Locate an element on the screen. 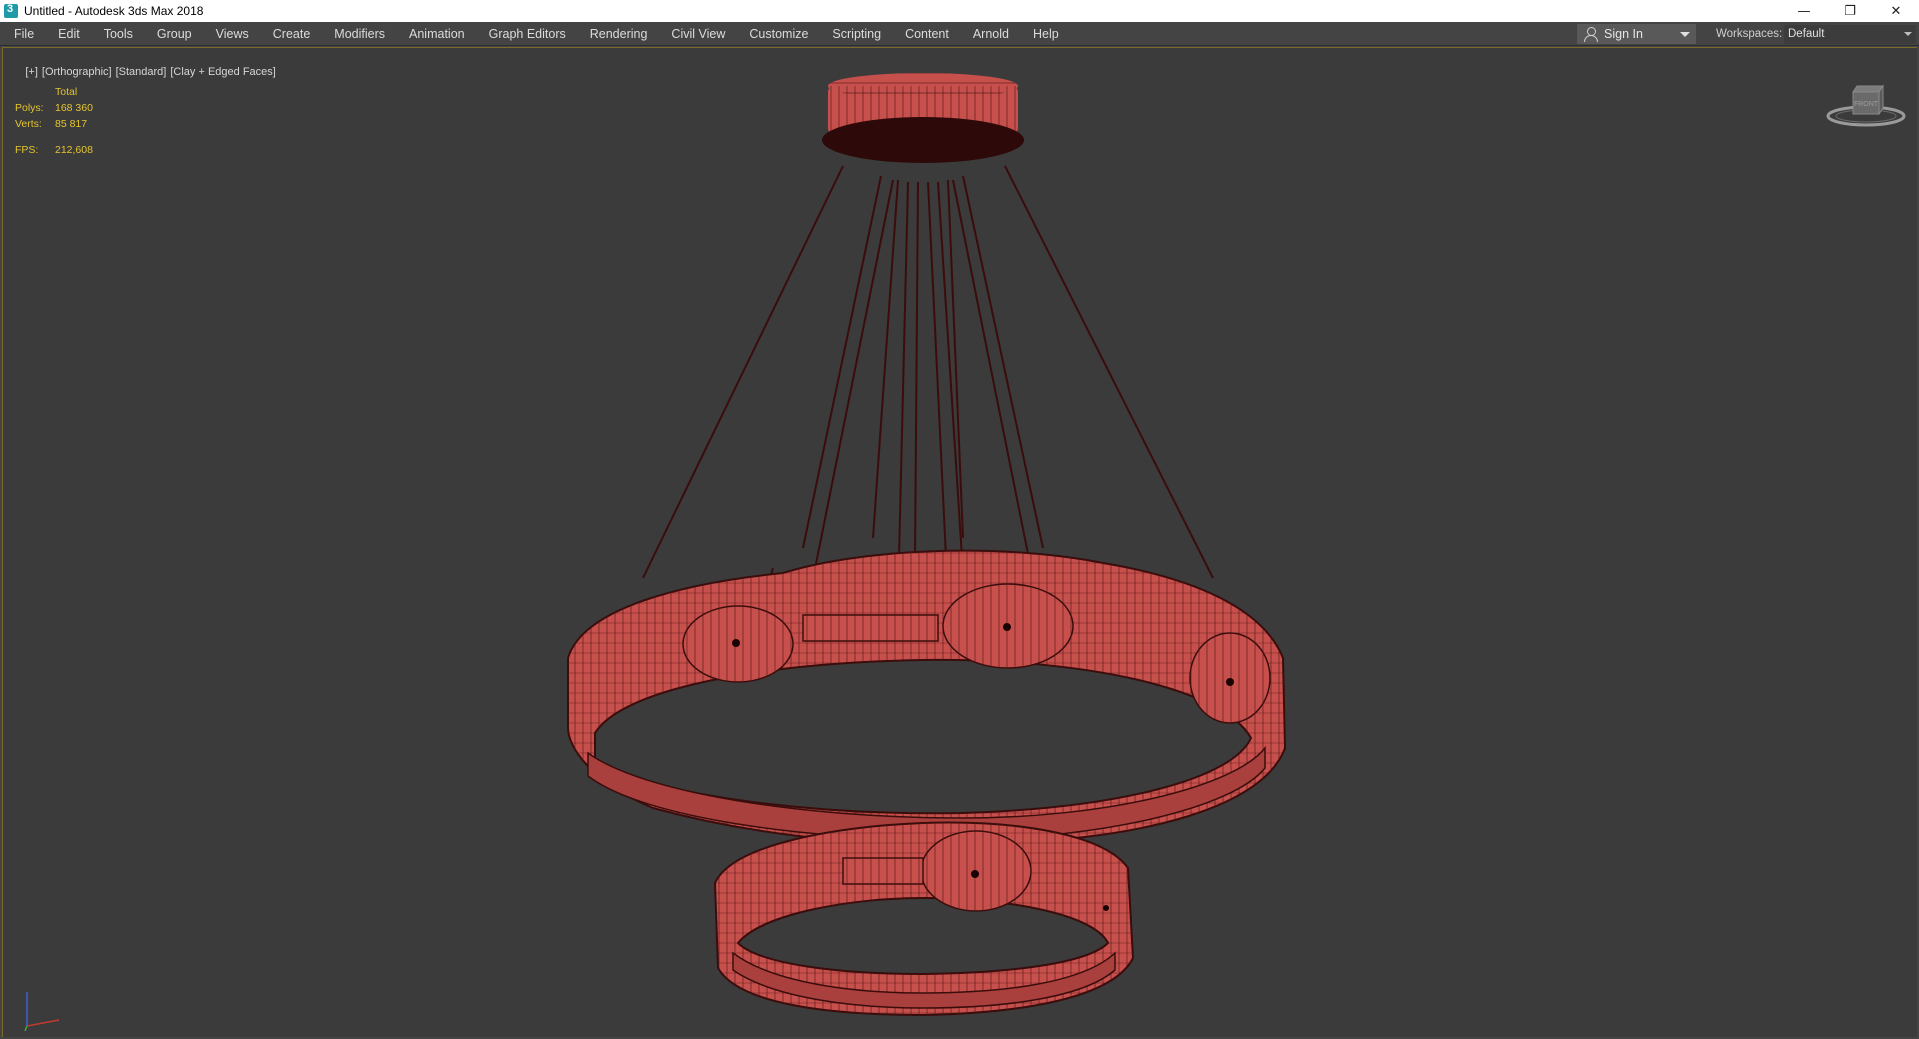  workspaces-value: Default is located at coordinates (1806, 34).